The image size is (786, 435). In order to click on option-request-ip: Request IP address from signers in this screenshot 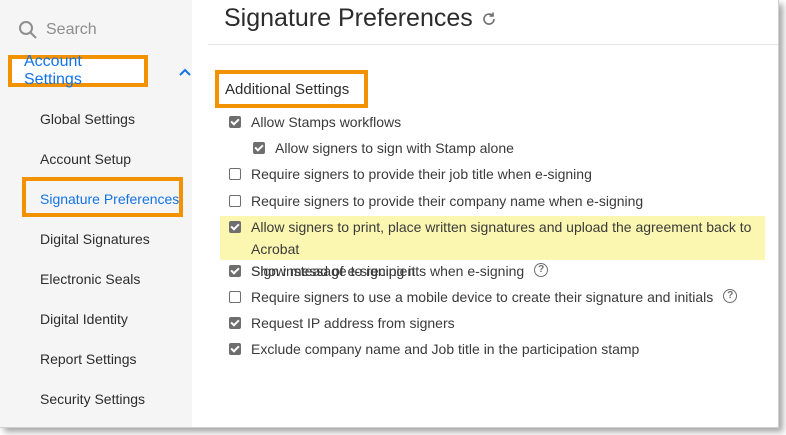, I will do `click(342, 323)`.